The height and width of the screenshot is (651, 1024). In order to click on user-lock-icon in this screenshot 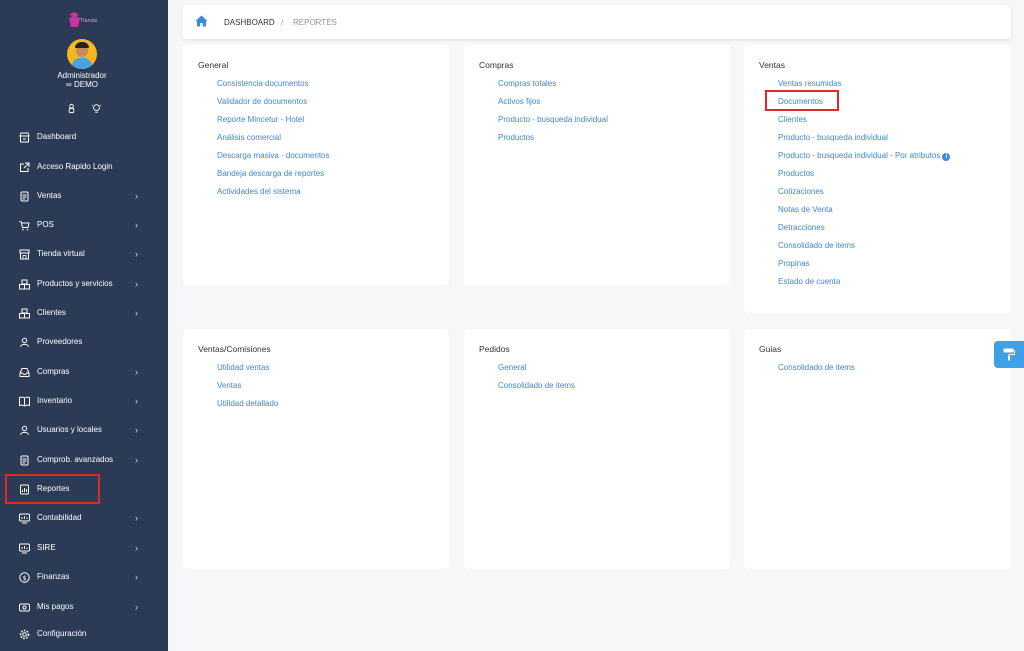, I will do `click(71, 108)`.